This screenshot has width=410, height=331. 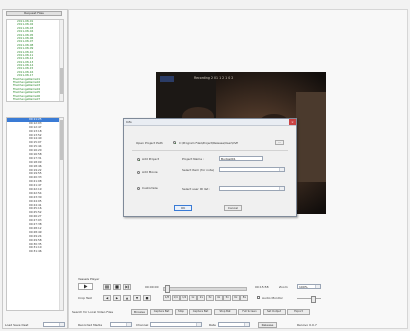 I want to click on speed-button: 2x, so click(x=201, y=298).